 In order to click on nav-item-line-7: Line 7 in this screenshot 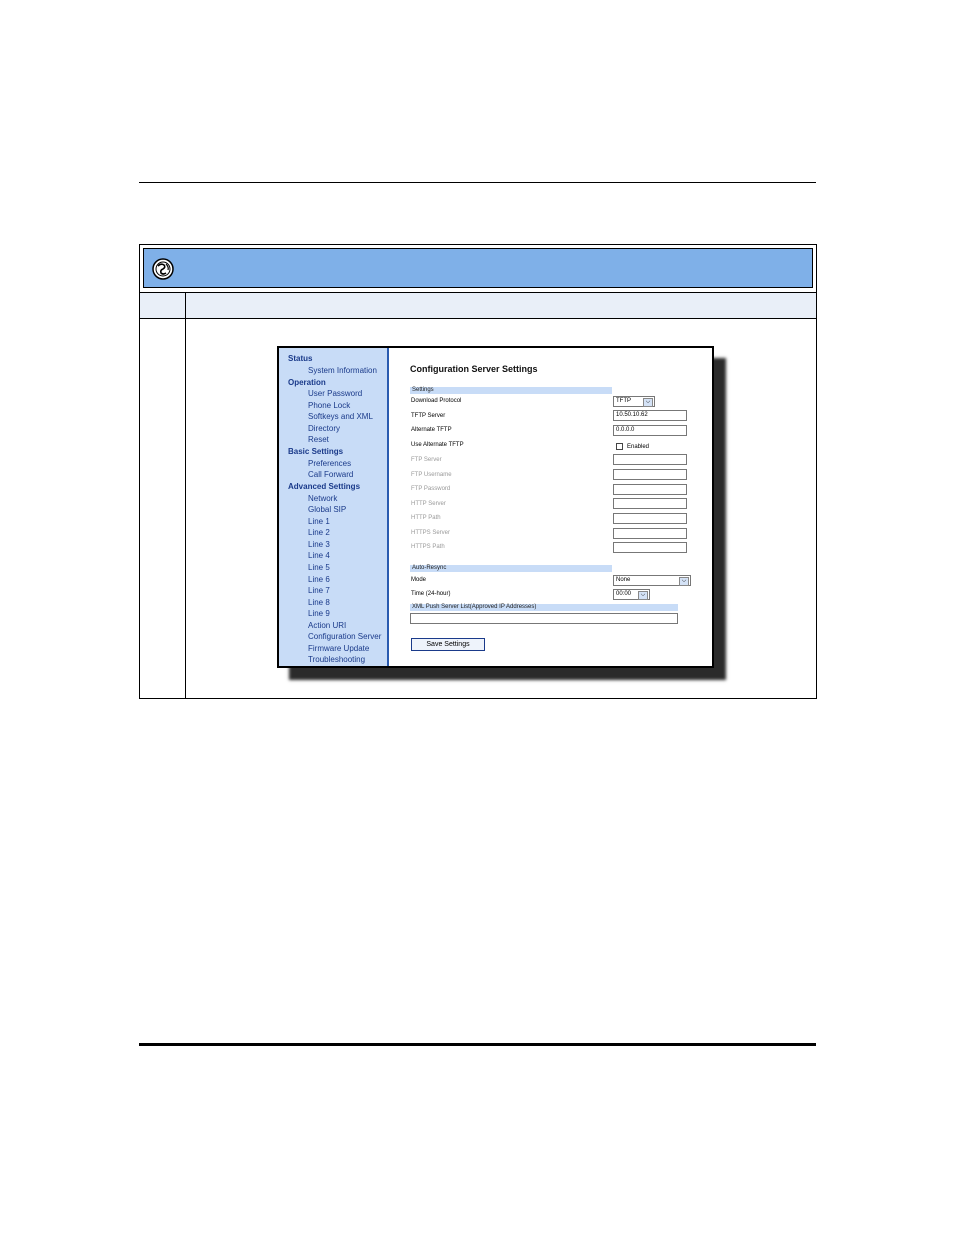, I will do `click(319, 590)`.